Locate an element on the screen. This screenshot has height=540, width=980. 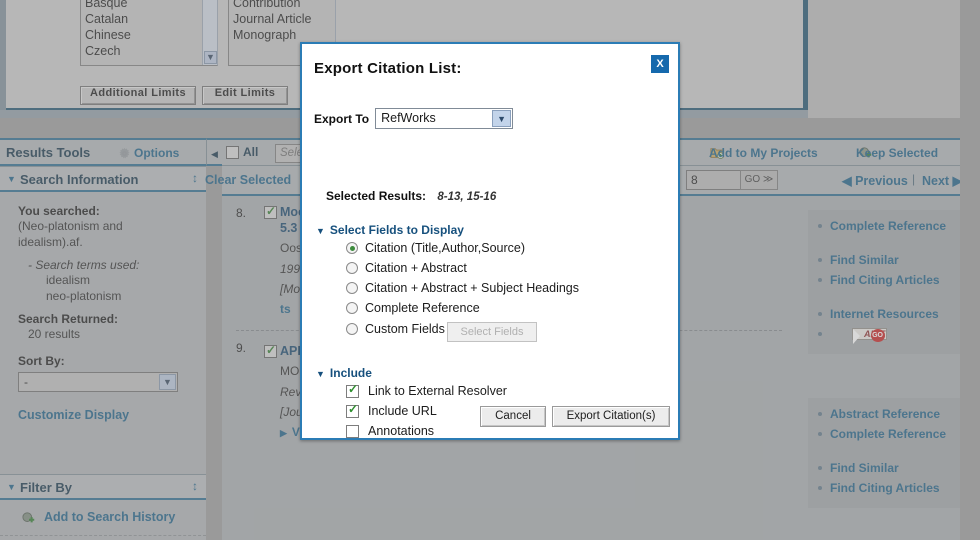
additional-limits-button: Additional Limits is located at coordinates (138, 95).